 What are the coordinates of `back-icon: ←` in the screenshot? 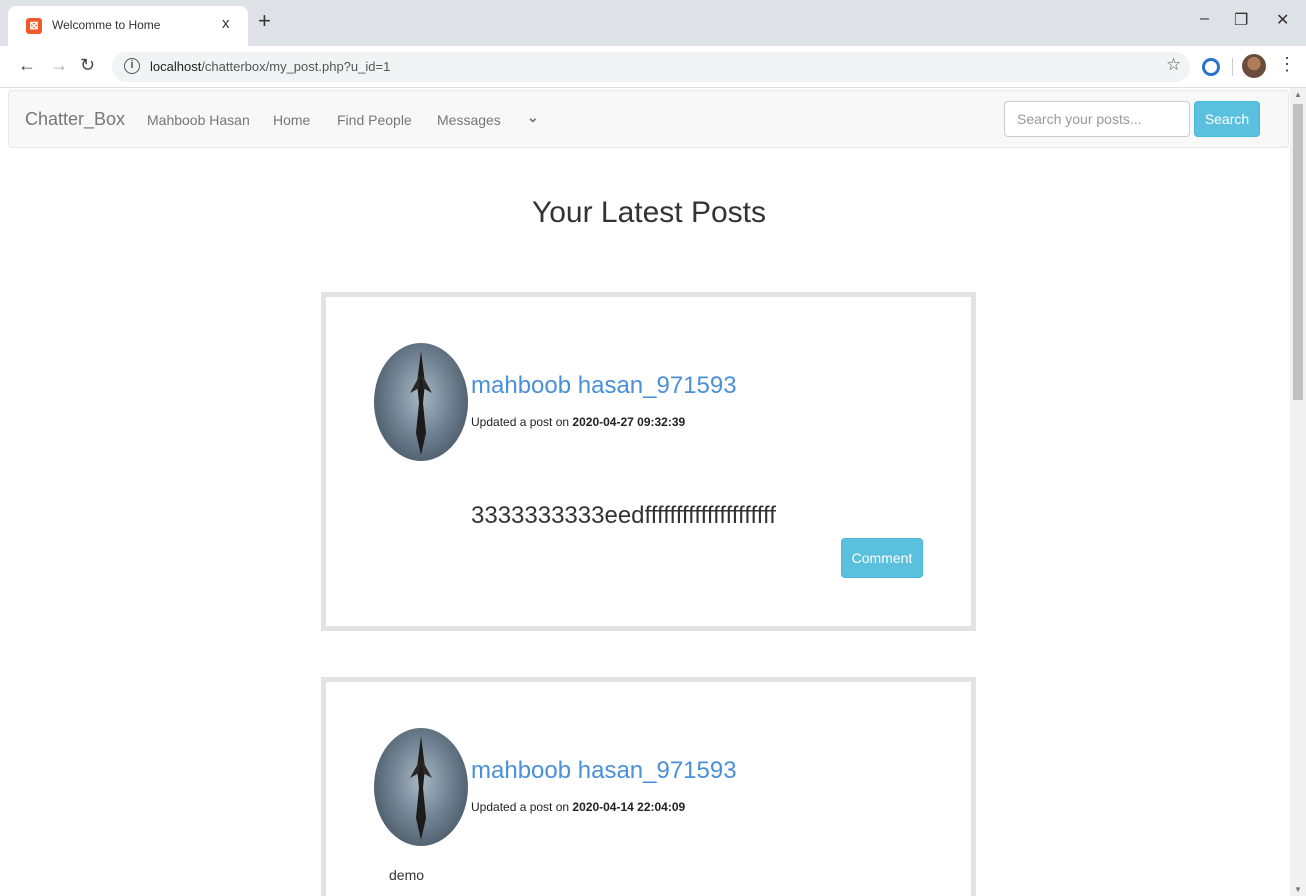 It's located at (27, 65).